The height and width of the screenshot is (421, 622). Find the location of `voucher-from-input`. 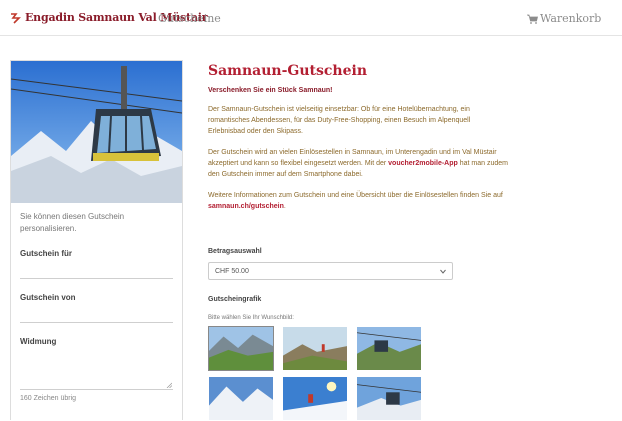

voucher-from-input is located at coordinates (96, 322).